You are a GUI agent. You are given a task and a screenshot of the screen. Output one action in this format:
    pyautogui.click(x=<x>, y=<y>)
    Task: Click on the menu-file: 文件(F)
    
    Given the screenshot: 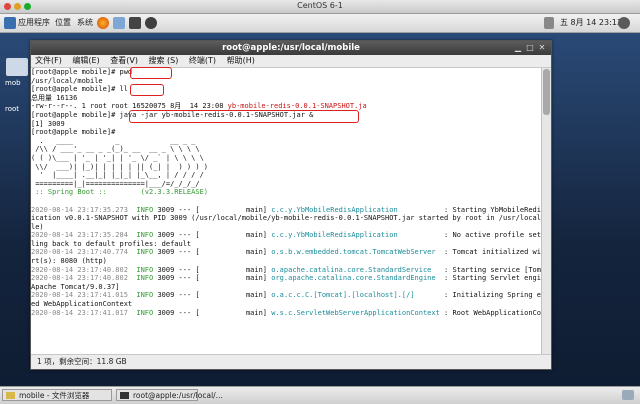 What is the action you would take?
    pyautogui.click(x=48, y=60)
    